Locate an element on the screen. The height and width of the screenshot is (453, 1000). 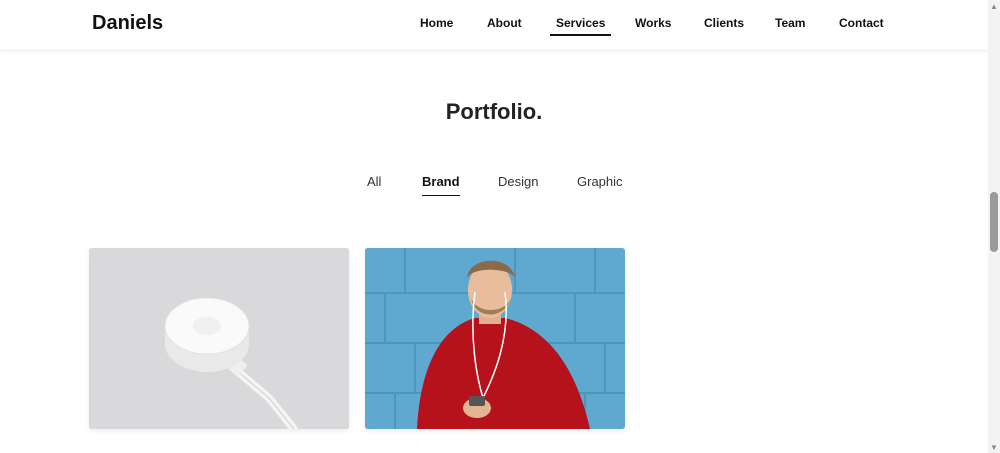
portfolio-filters: All Brand Design Graphic is located at coordinates (494, 189).